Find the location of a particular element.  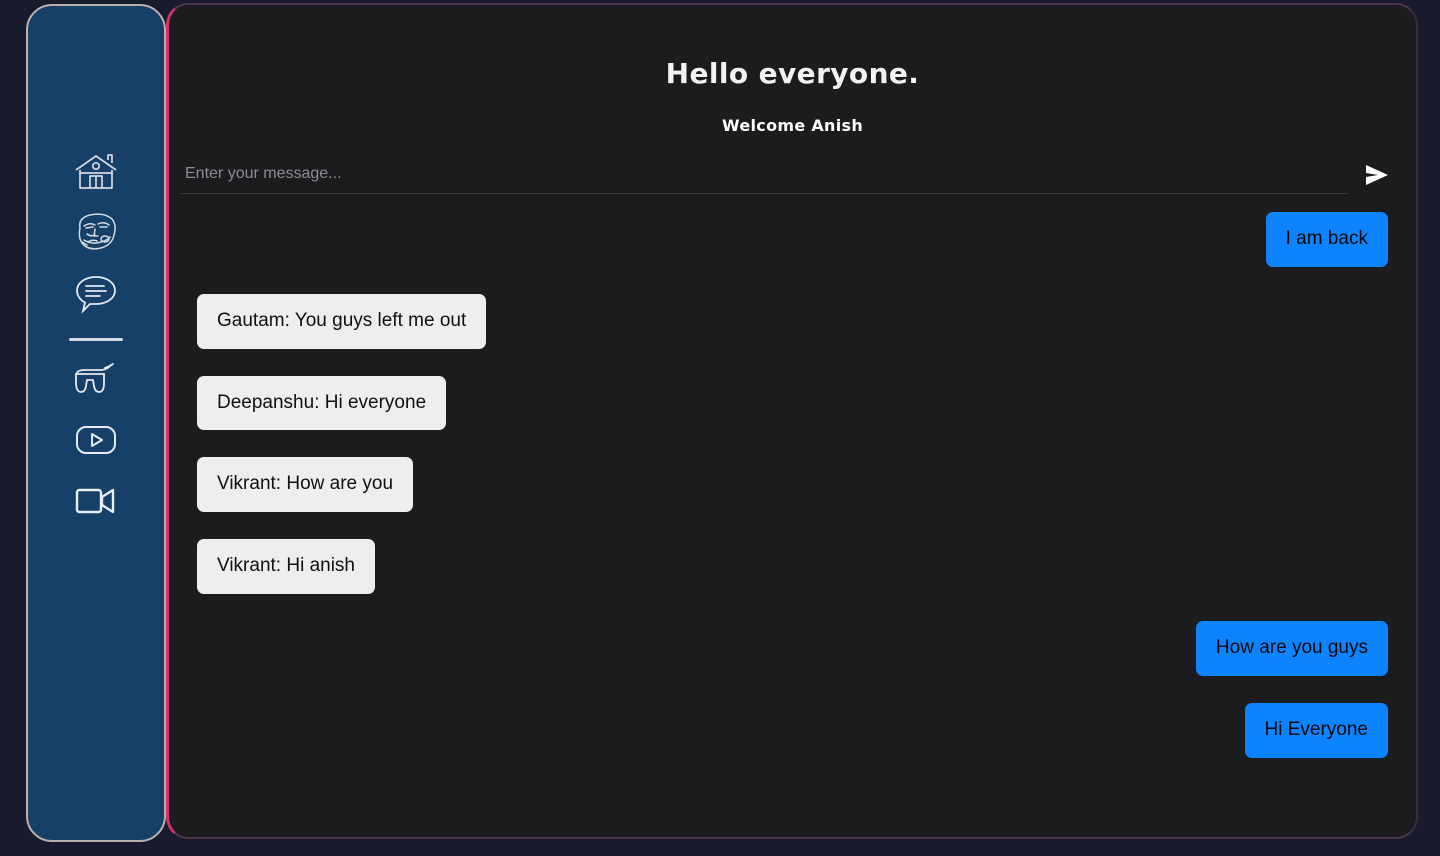

message-row: Vikrant: How are you is located at coordinates (792, 485).